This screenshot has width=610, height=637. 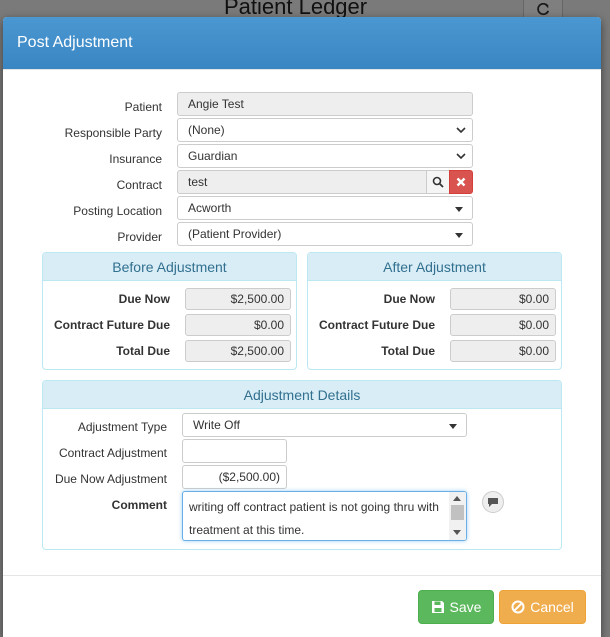 I want to click on after-total-due-value: $0.00, so click(x=503, y=351).